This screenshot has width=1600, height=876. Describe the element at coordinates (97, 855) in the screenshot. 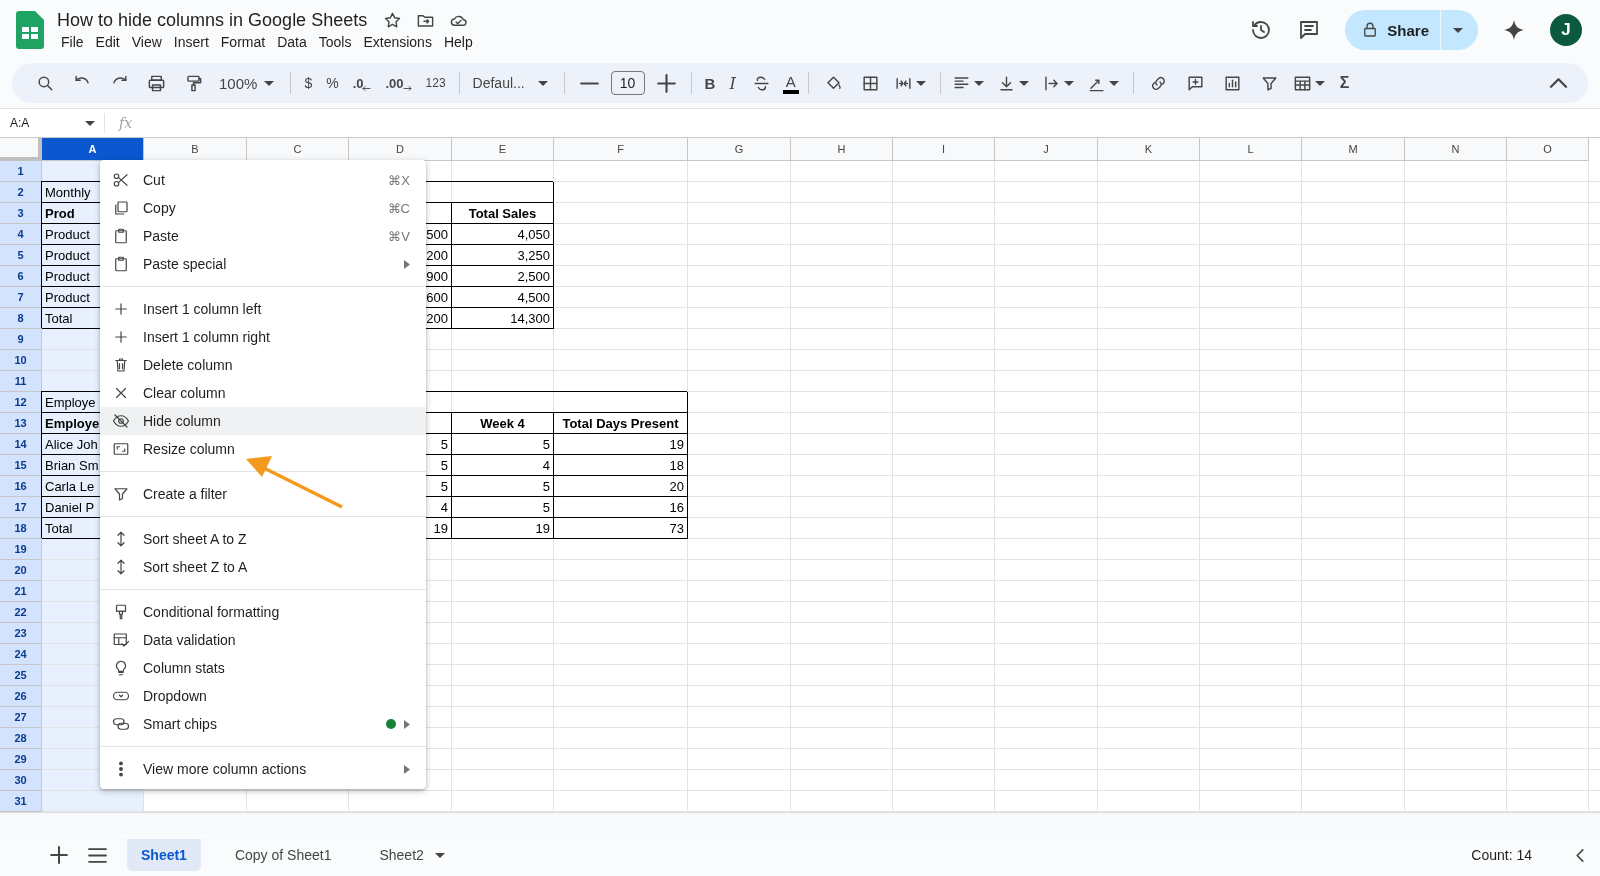

I see `menu-icon` at that location.